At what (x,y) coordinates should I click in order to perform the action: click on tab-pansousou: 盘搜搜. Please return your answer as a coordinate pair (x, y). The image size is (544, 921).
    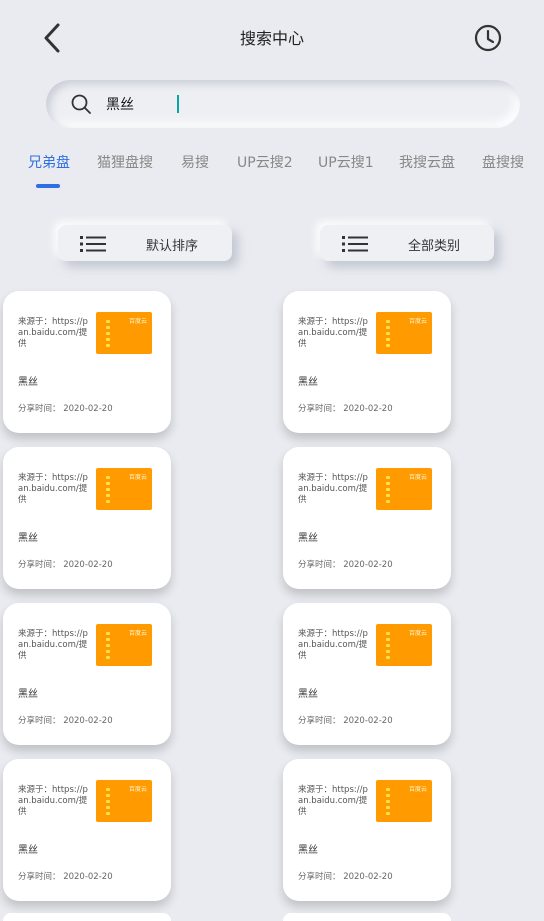
    Looking at the image, I should click on (503, 162).